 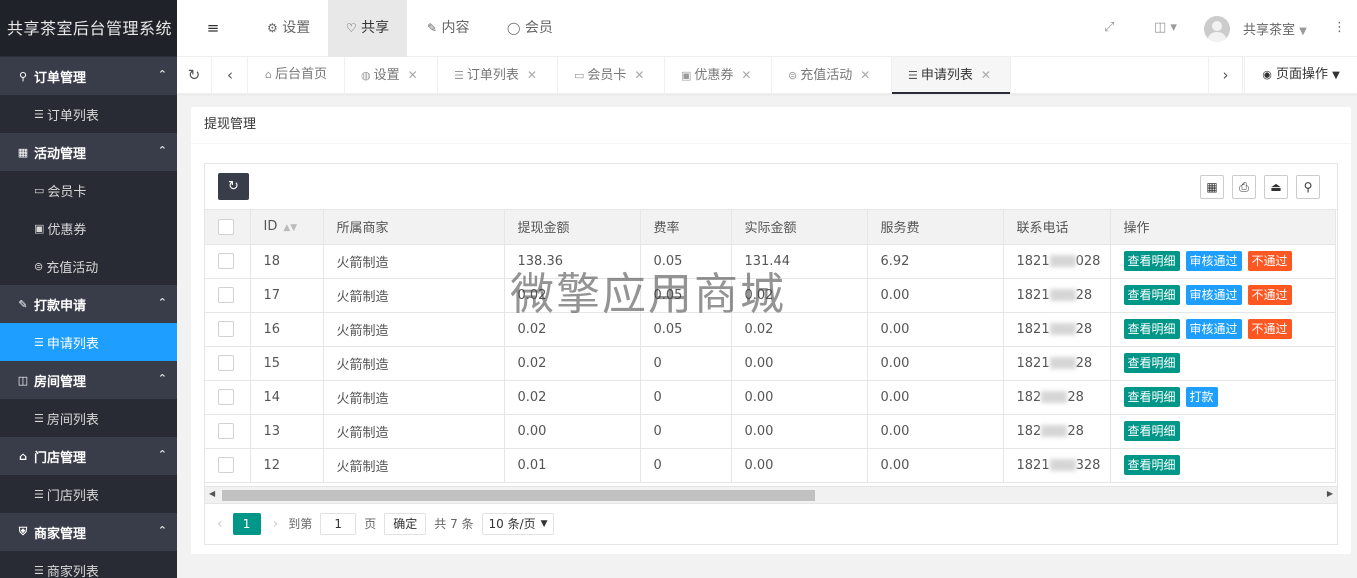 I want to click on print-icon: ⎙, so click(x=1244, y=187).